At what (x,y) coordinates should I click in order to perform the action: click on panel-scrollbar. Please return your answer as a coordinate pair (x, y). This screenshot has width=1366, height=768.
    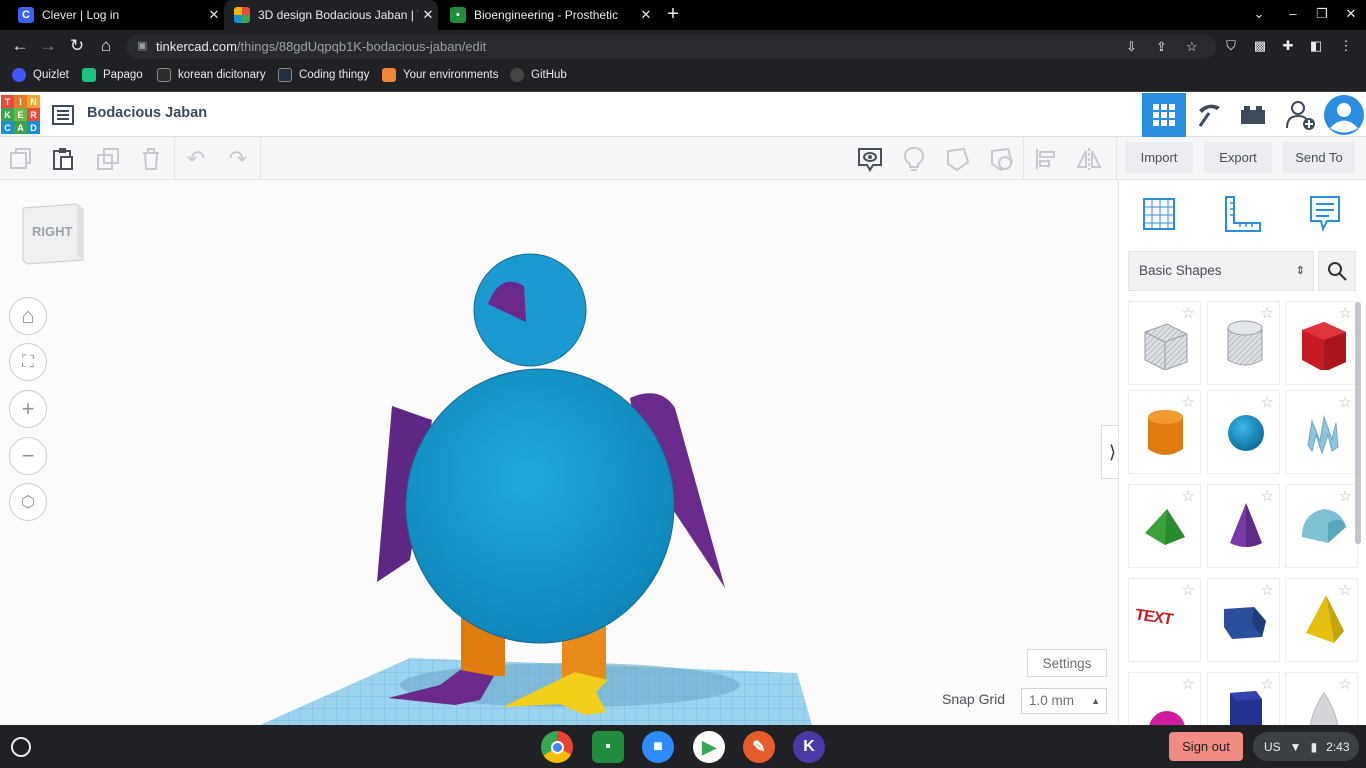
    Looking at the image, I should click on (1358, 423).